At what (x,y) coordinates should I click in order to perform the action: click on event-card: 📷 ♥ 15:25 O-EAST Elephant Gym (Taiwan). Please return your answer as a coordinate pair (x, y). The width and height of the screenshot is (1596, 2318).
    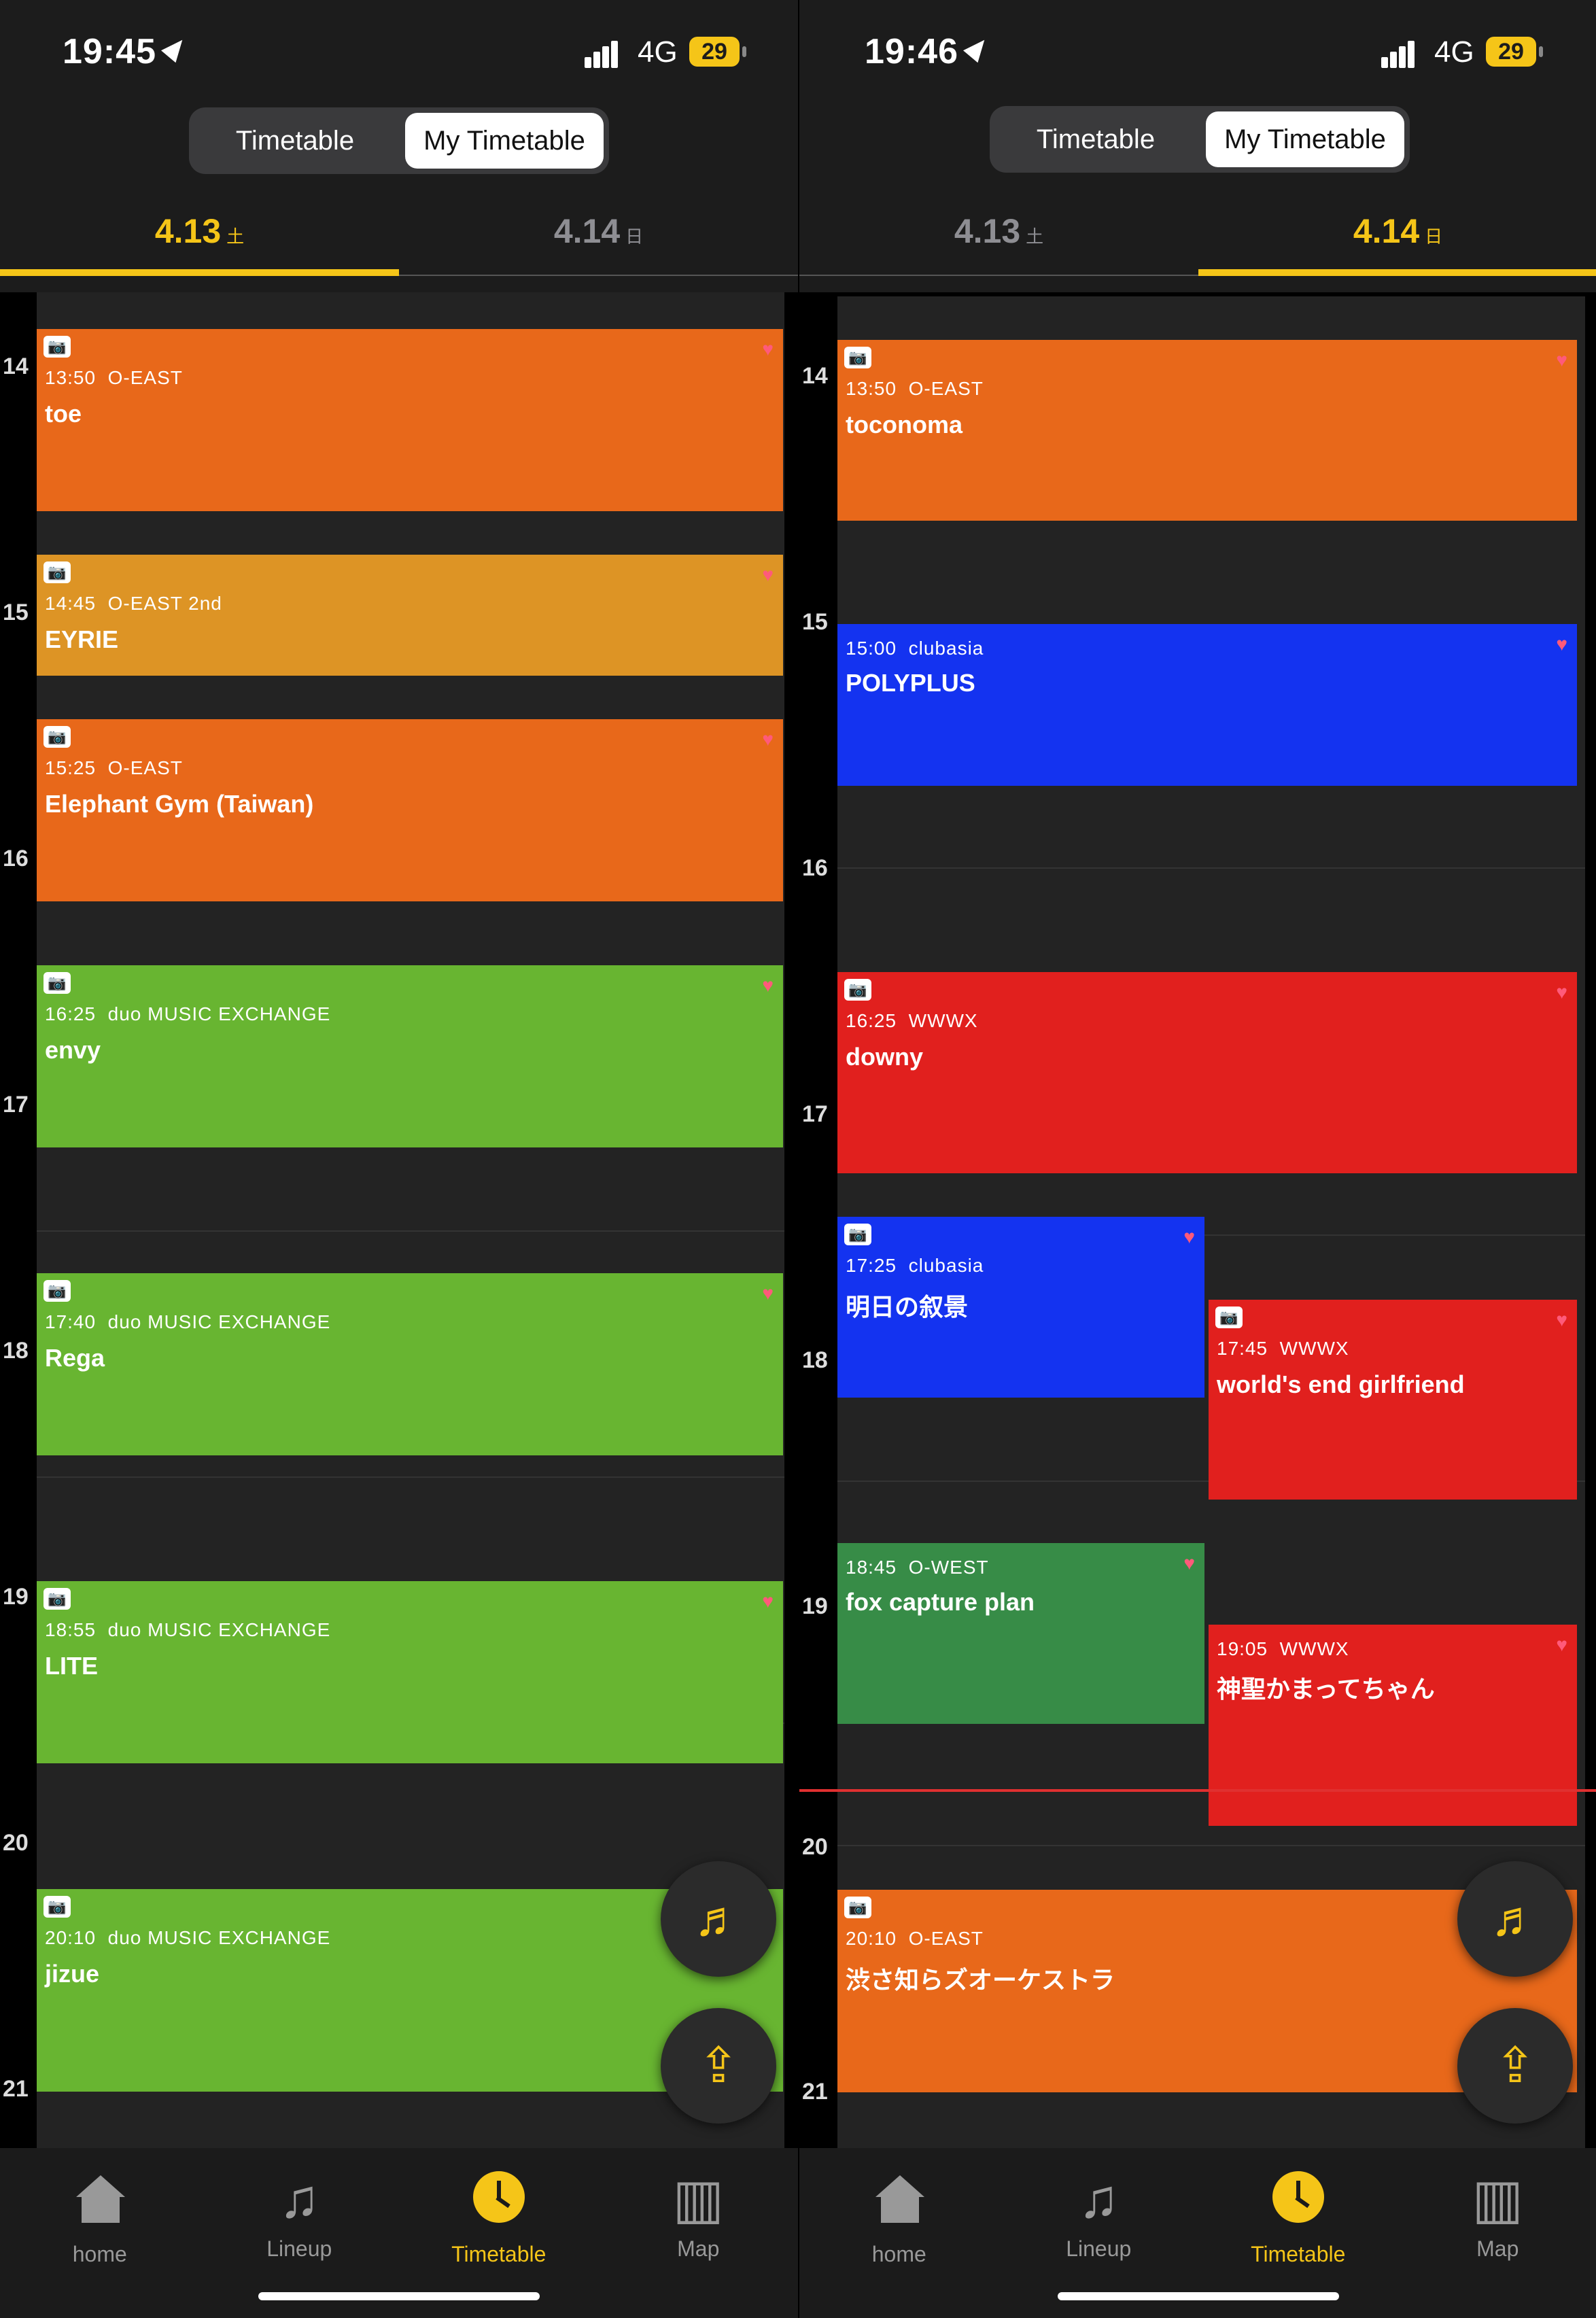
    Looking at the image, I should click on (410, 810).